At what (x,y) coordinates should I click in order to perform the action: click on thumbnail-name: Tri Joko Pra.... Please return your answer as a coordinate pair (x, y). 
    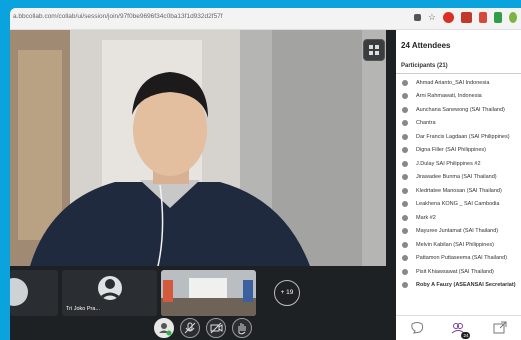
    Looking at the image, I should click on (83, 309).